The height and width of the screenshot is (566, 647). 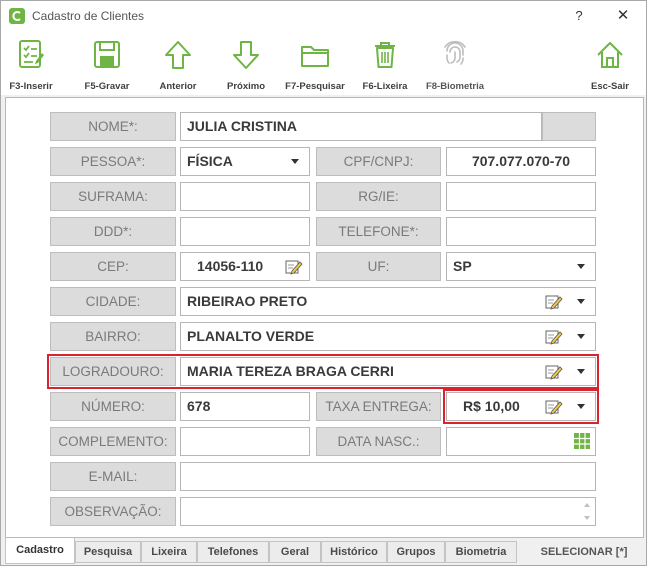 What do you see at coordinates (361, 126) in the screenshot?
I see `nome-input: JULIA CRISTINA` at bounding box center [361, 126].